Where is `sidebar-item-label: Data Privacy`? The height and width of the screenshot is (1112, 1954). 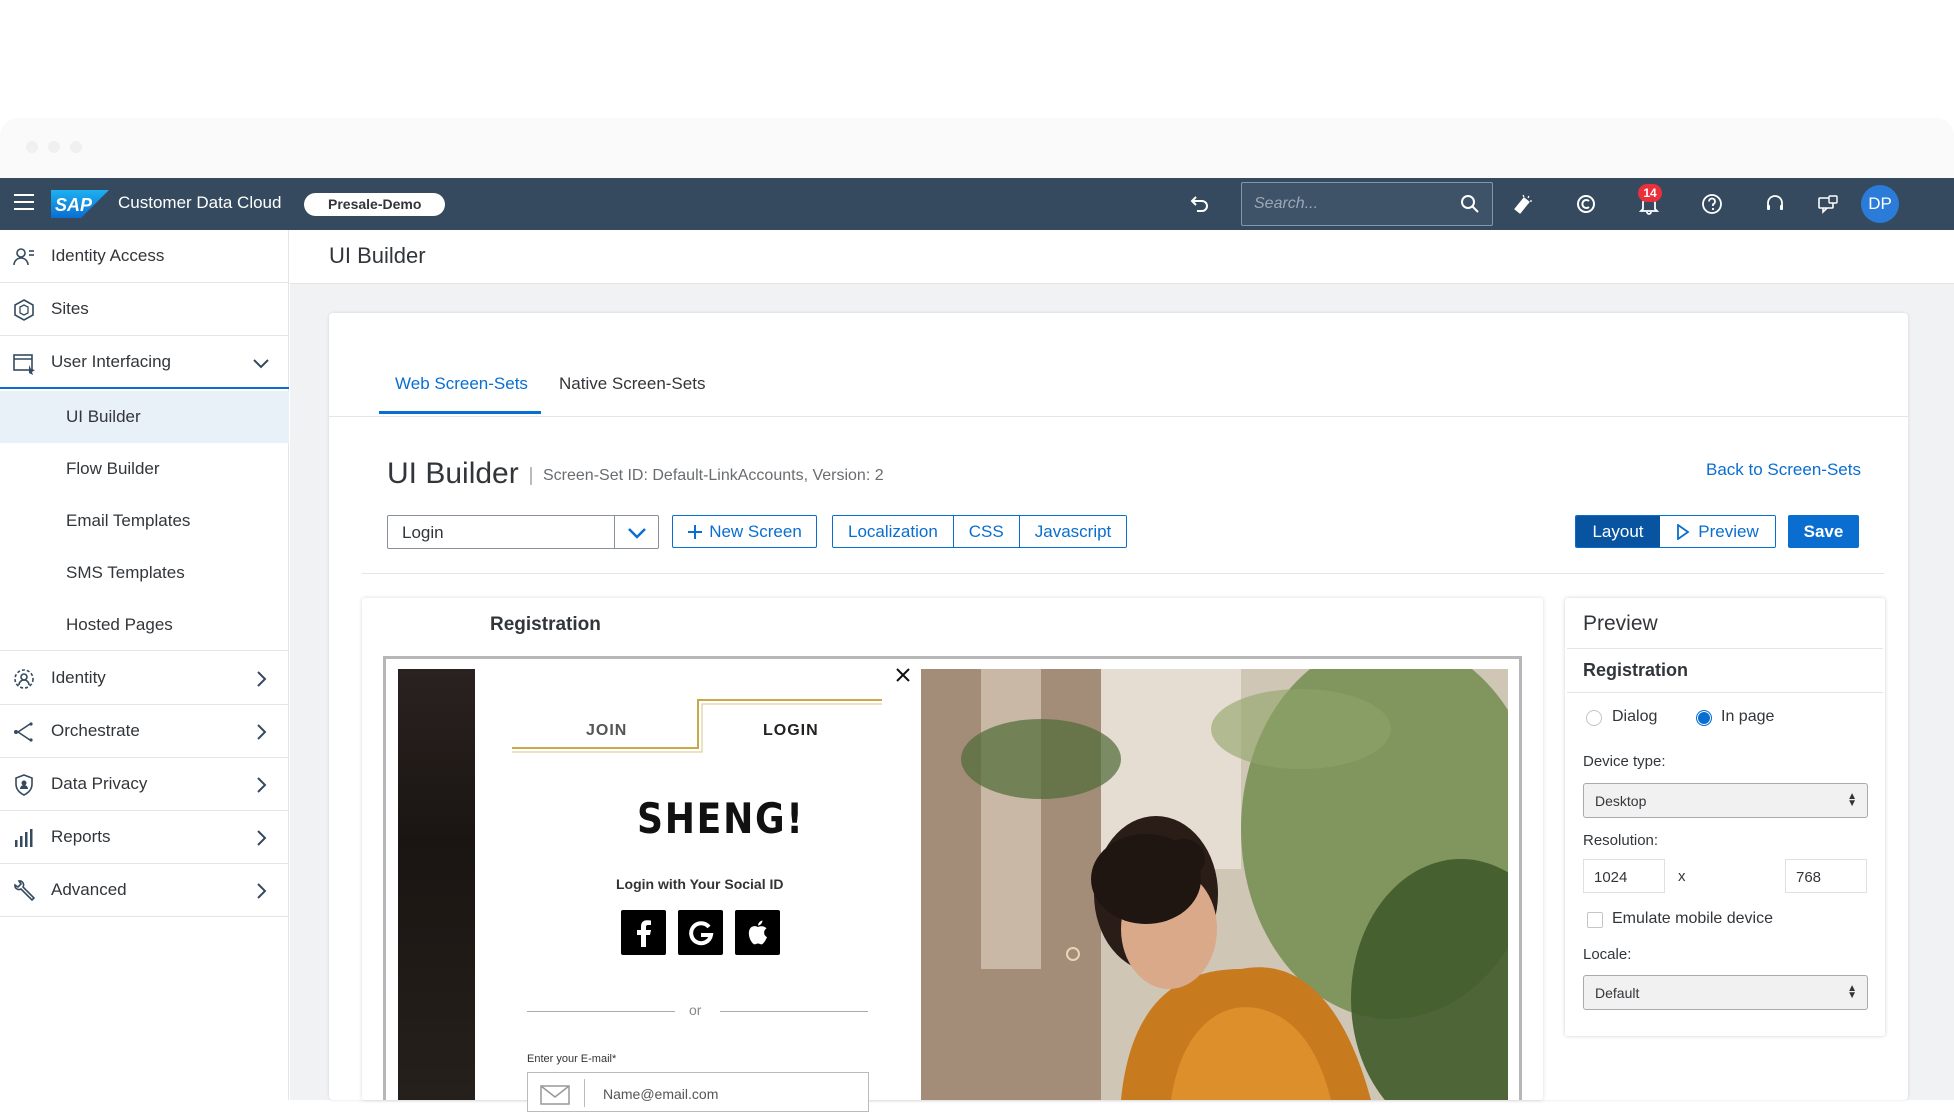
sidebar-item-label: Data Privacy is located at coordinates (99, 783).